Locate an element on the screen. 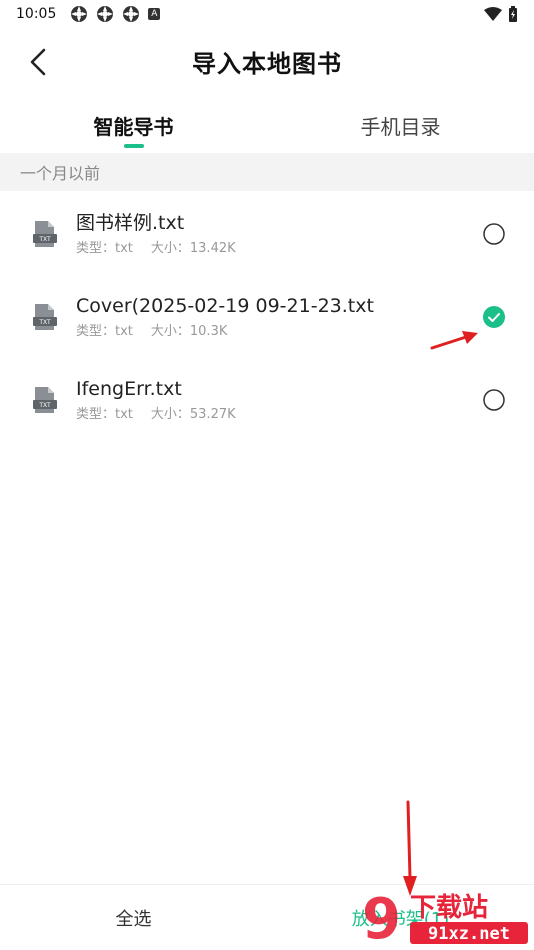  svg-text: 9 is located at coordinates (381, 917).